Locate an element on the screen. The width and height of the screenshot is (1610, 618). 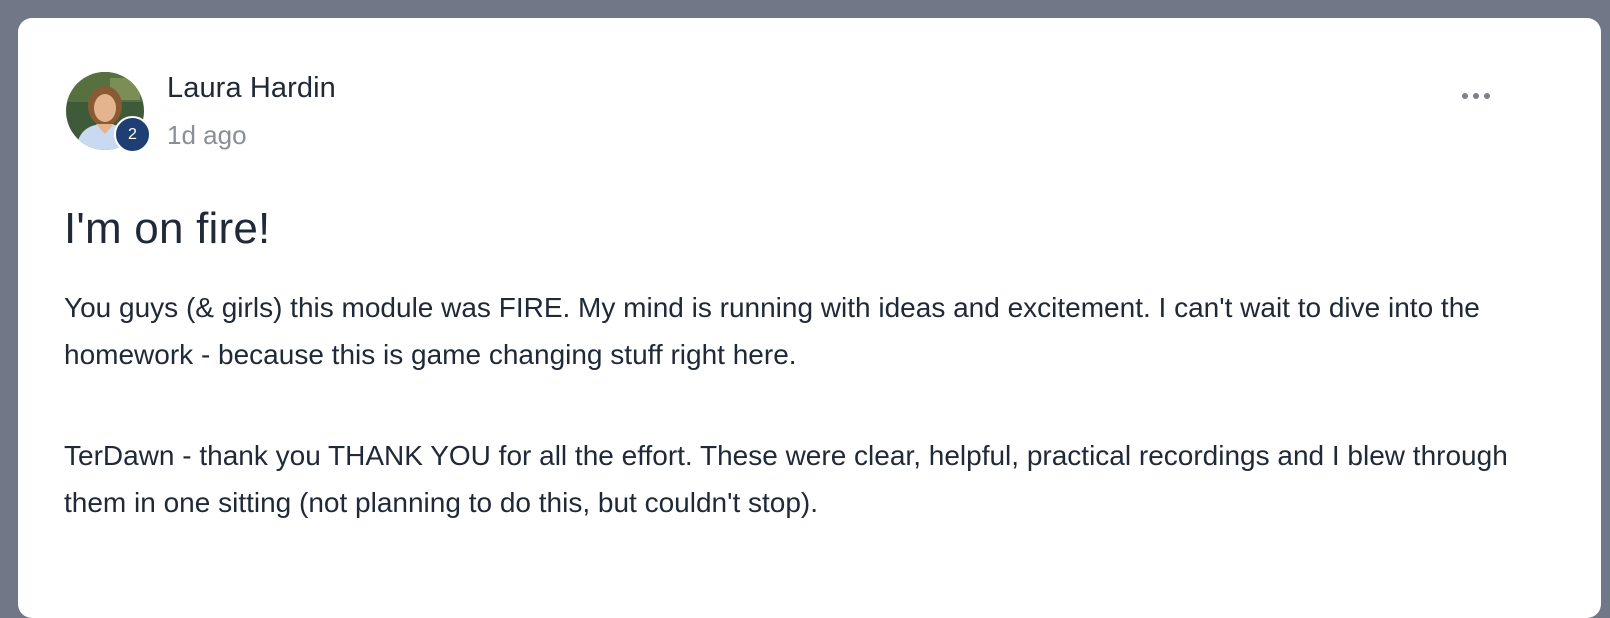
ellipsis-horizontal-icon is located at coordinates (1465, 96).